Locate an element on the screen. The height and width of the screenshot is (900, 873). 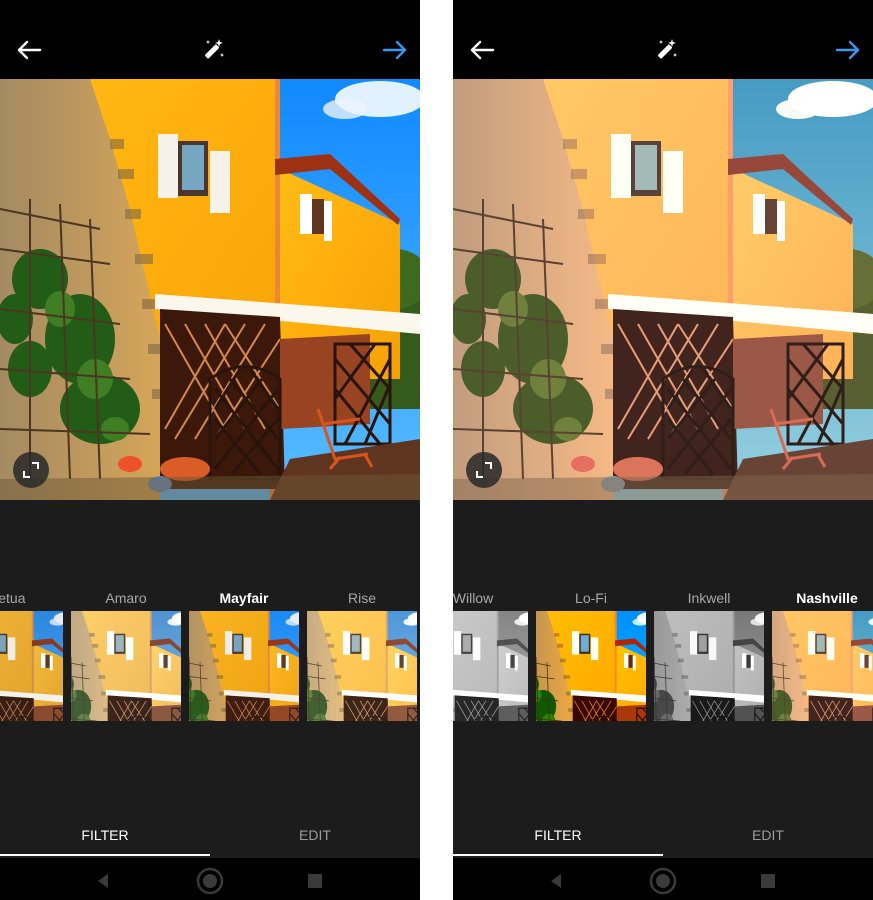
filter-label: Nashville is located at coordinates (827, 598).